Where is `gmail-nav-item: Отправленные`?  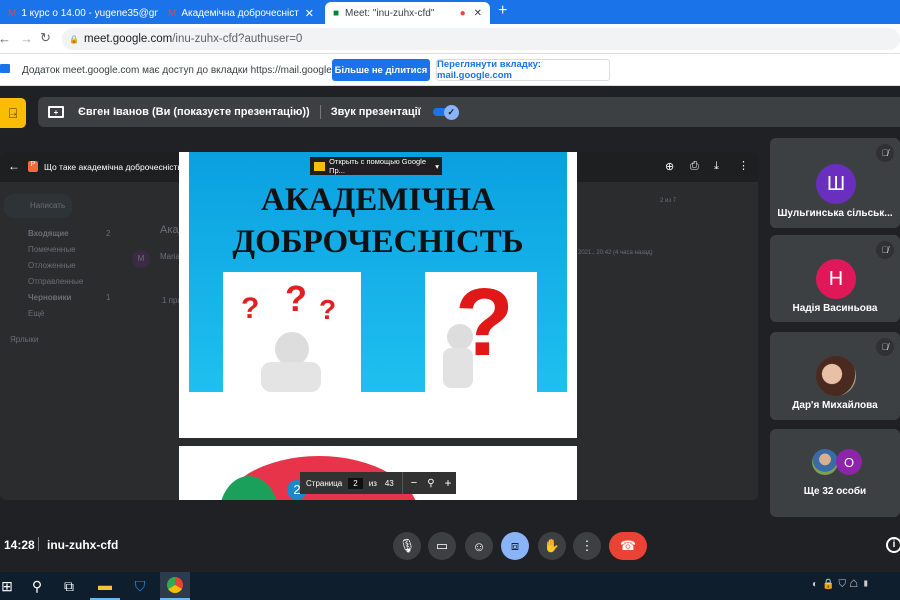 gmail-nav-item: Отправленные is located at coordinates (55, 281).